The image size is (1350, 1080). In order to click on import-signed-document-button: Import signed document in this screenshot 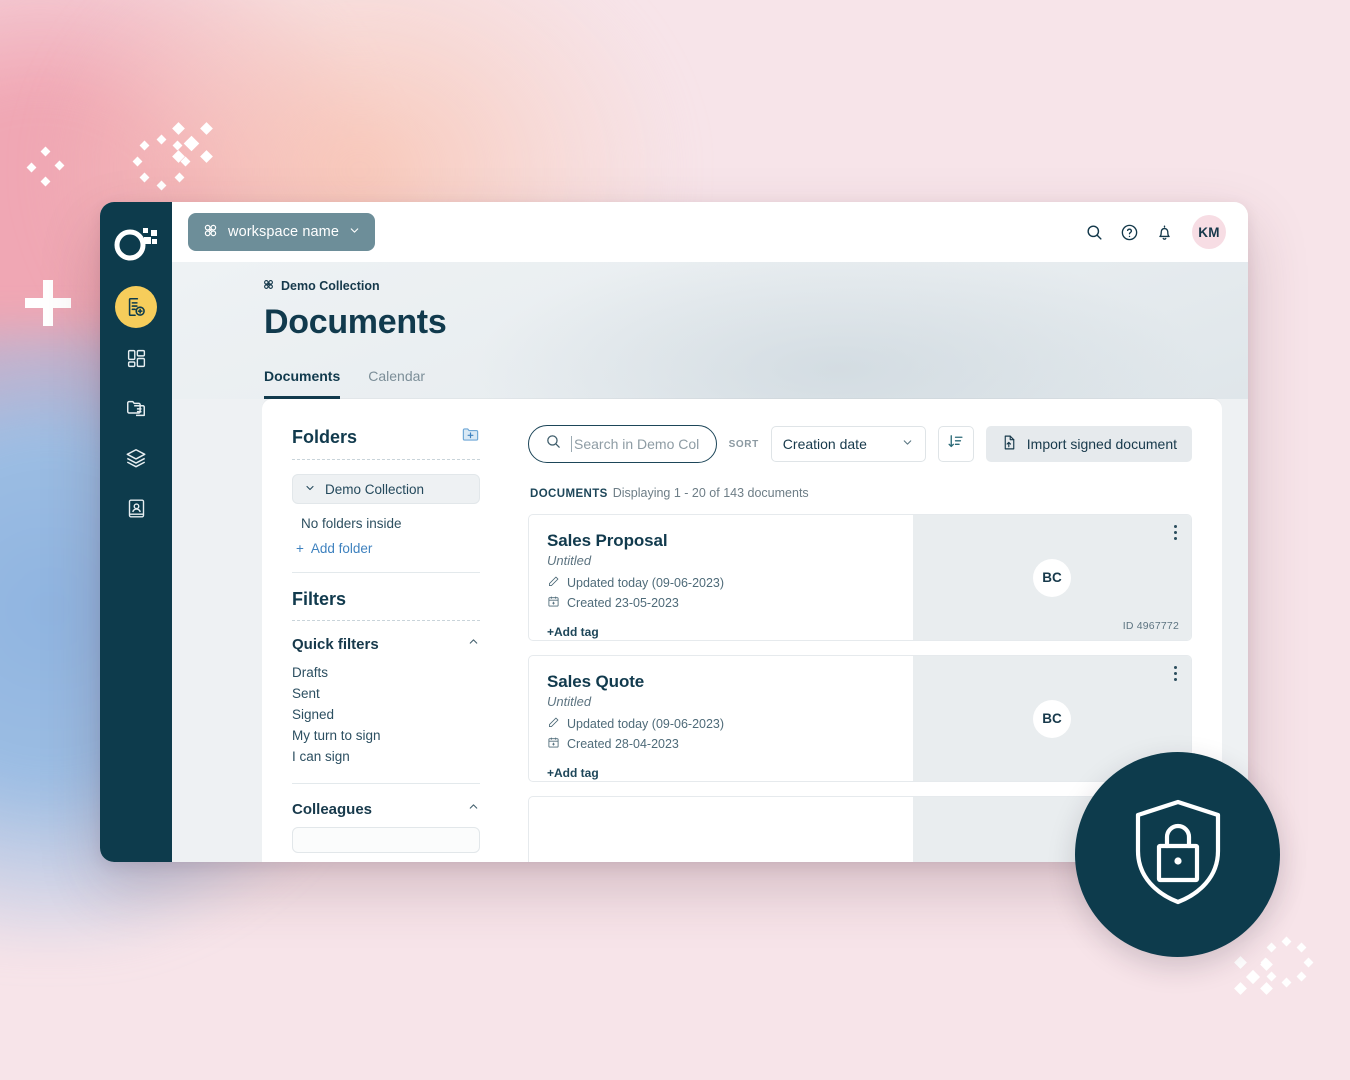, I will do `click(1088, 444)`.